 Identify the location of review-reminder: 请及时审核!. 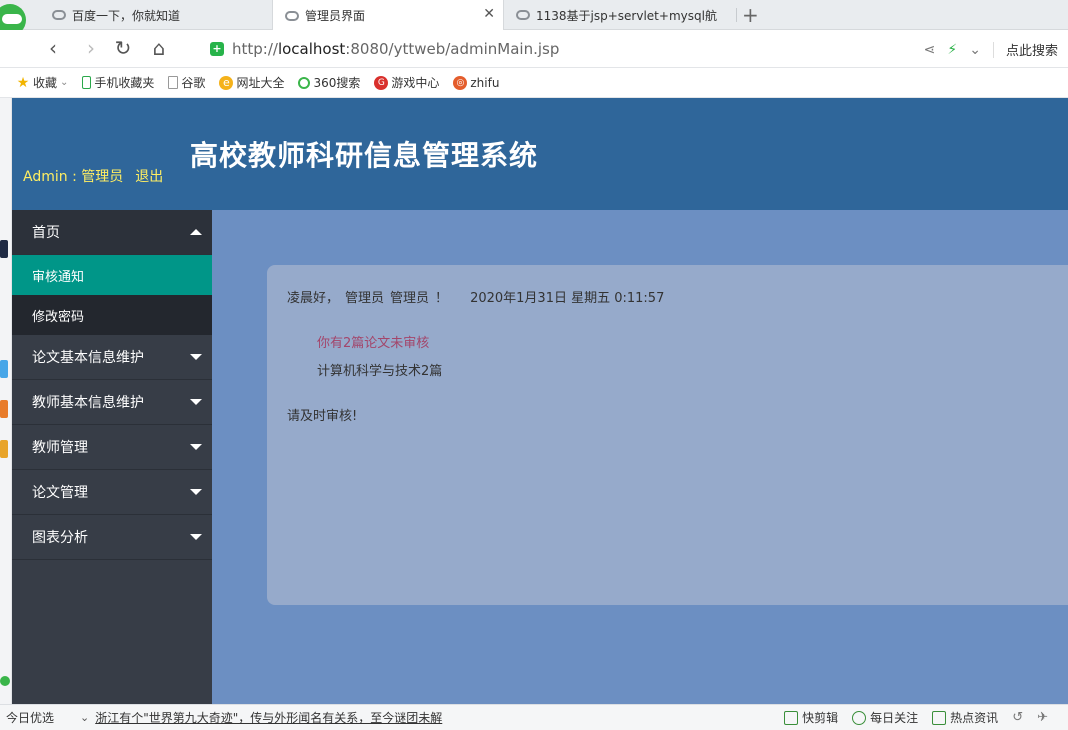
(322, 416).